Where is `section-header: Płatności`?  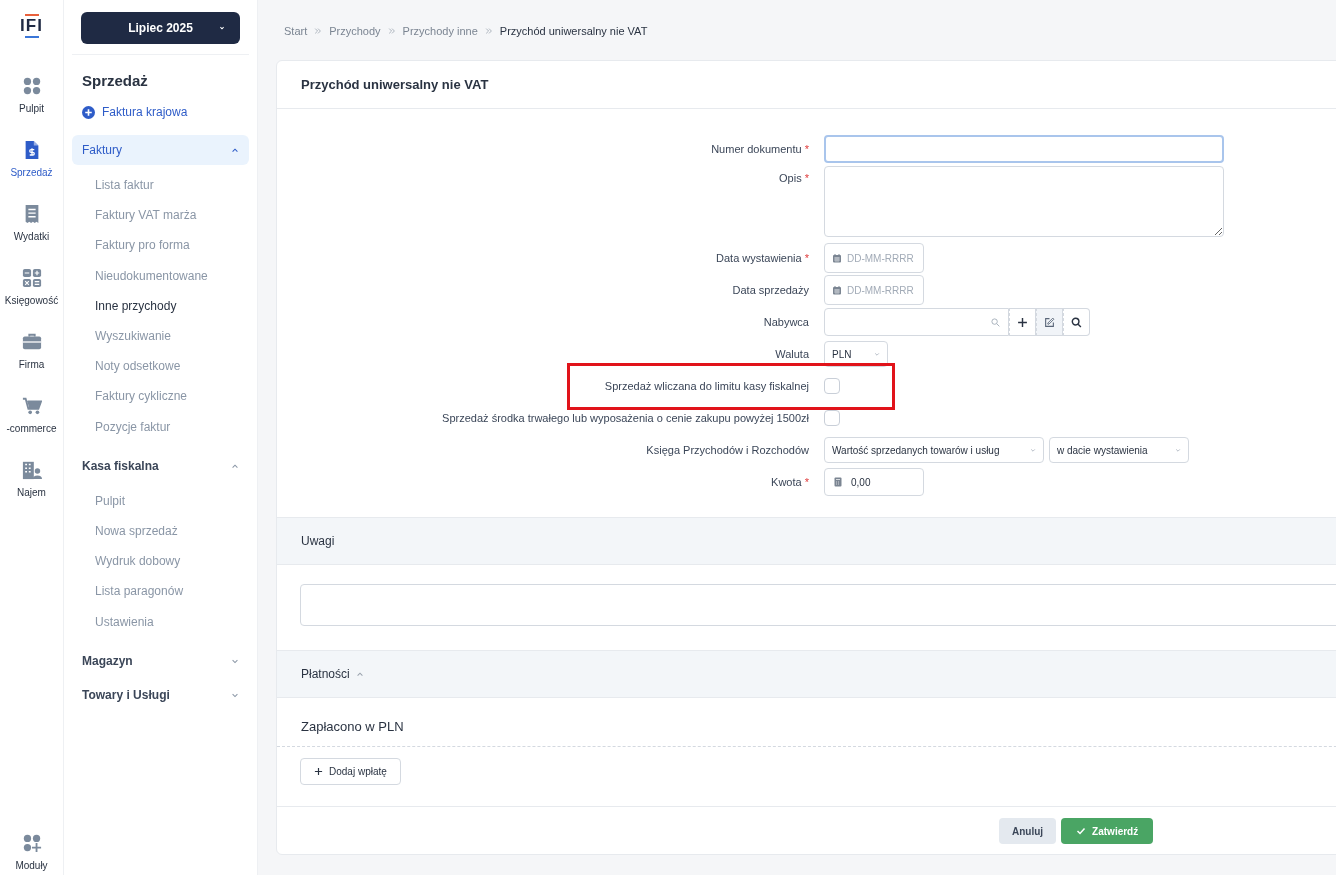 section-header: Płatności is located at coordinates (325, 674).